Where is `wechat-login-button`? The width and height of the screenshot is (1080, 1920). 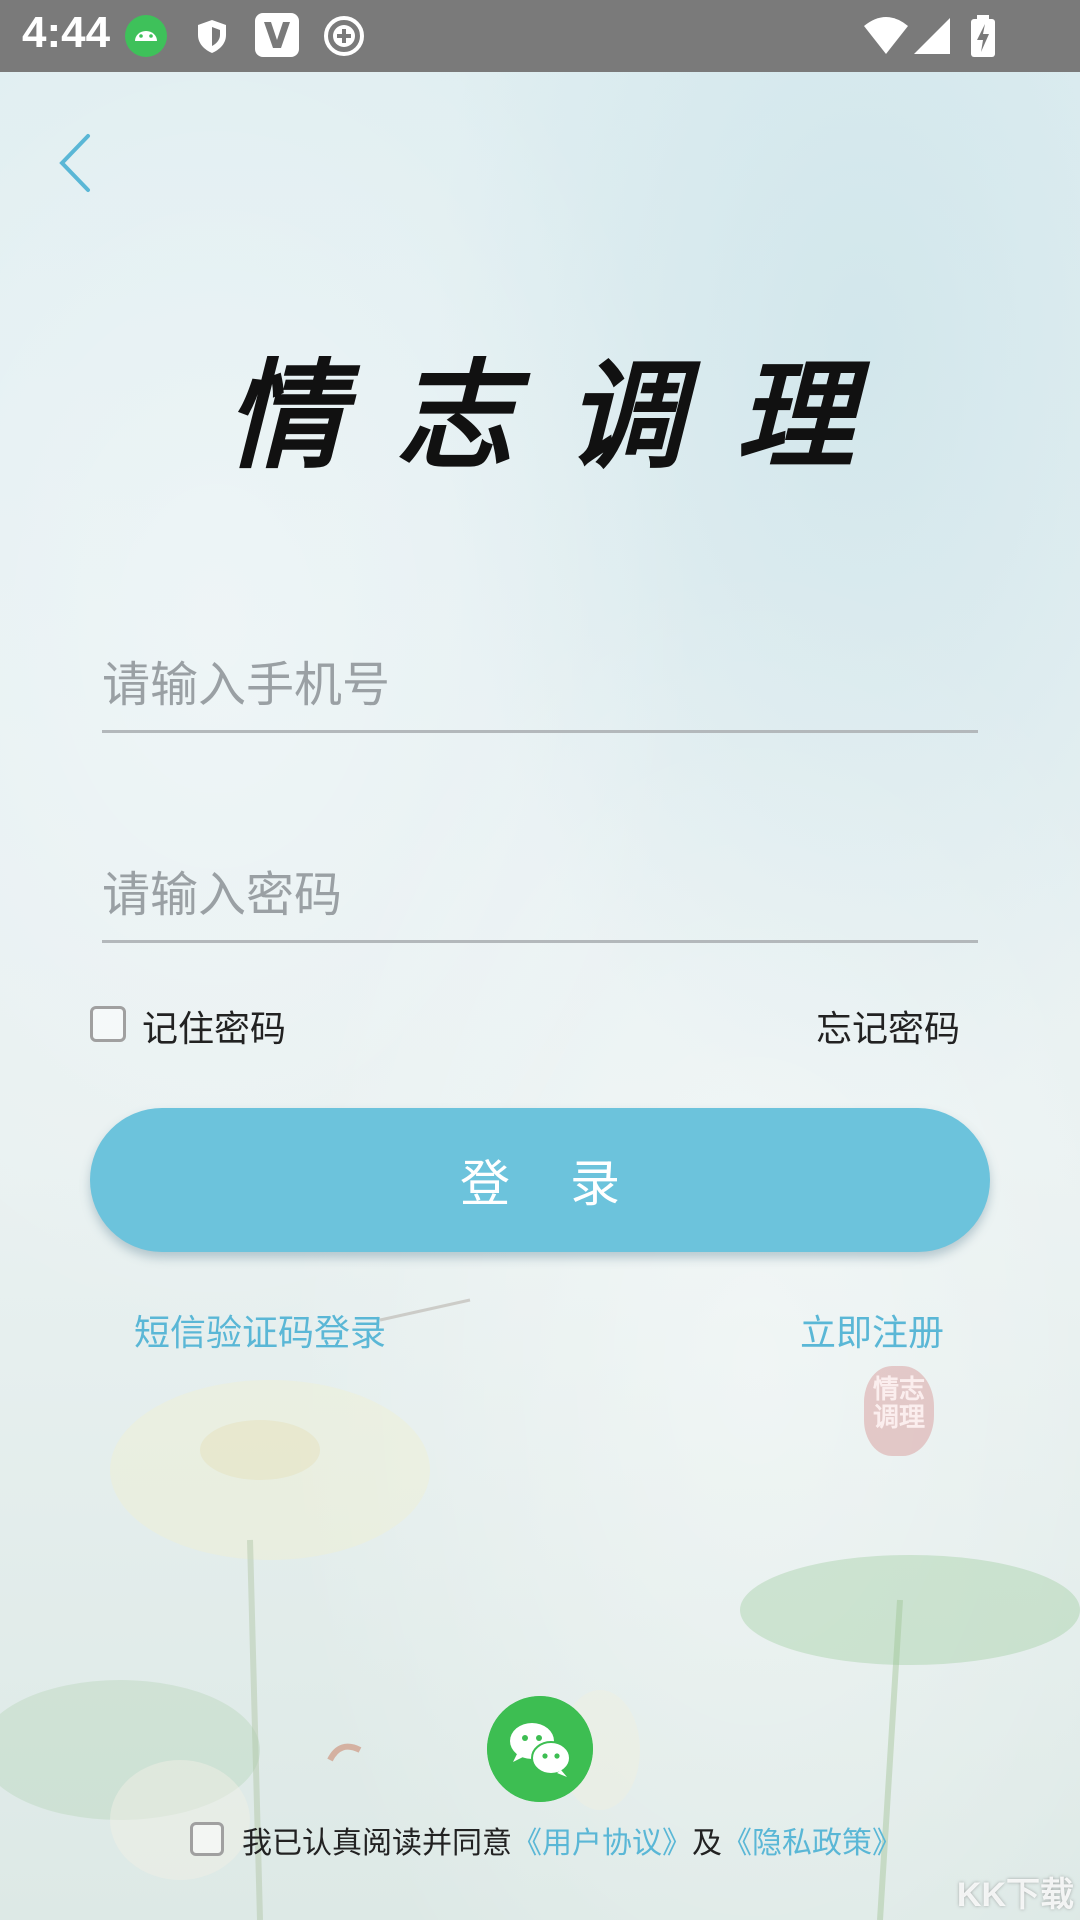
wechat-login-button is located at coordinates (540, 1749).